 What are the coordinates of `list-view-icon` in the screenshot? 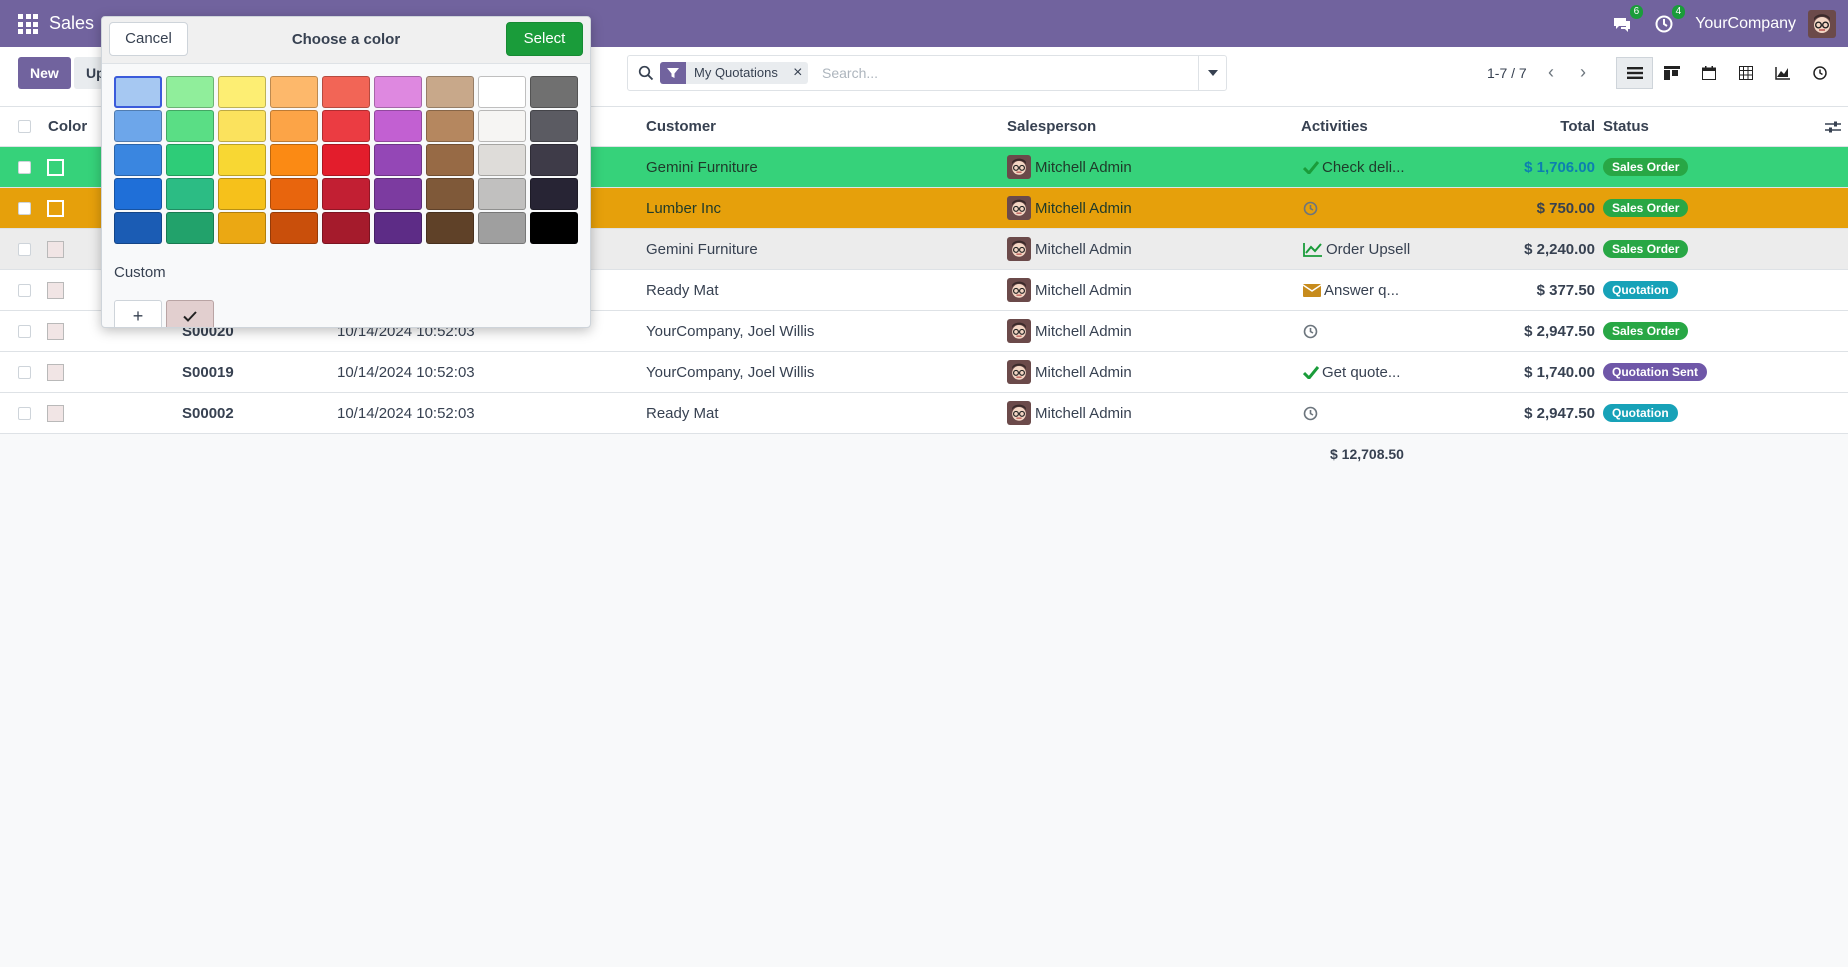 It's located at (1634, 73).